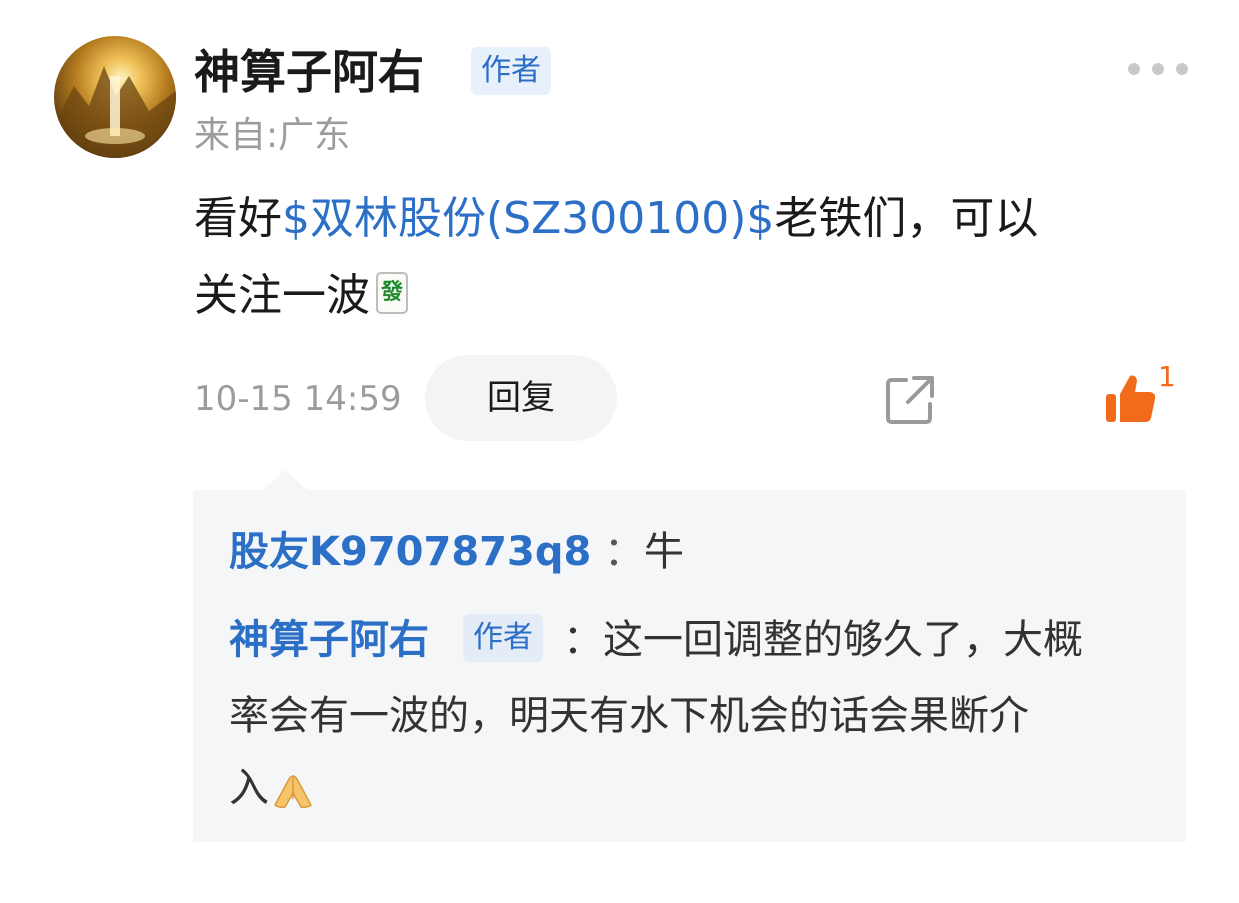 The height and width of the screenshot is (903, 1239). I want to click on content-prefix: 看好, so click(238, 218).